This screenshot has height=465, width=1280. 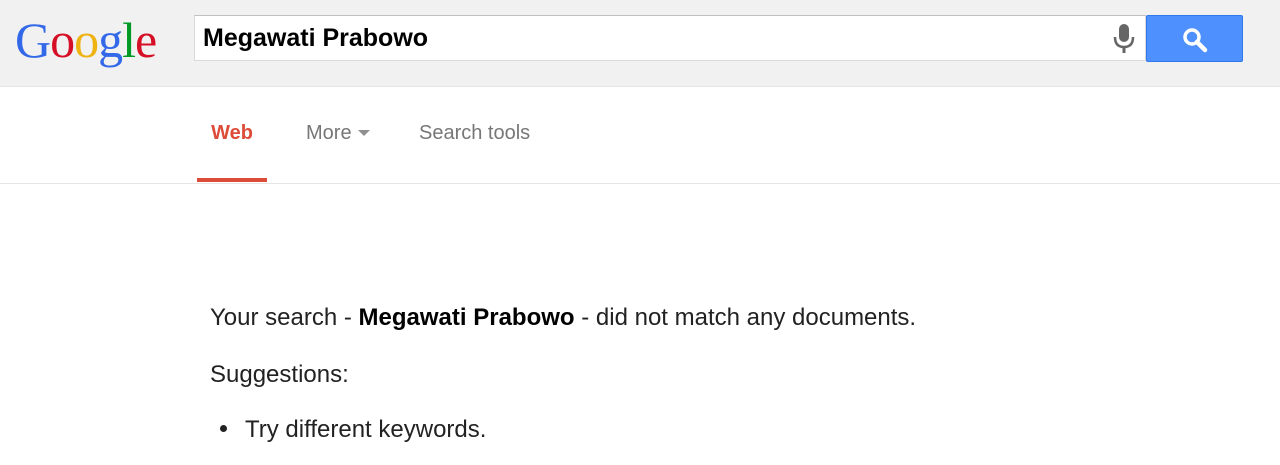 What do you see at coordinates (279, 374) in the screenshot?
I see `suggestions-title: Suggestions:` at bounding box center [279, 374].